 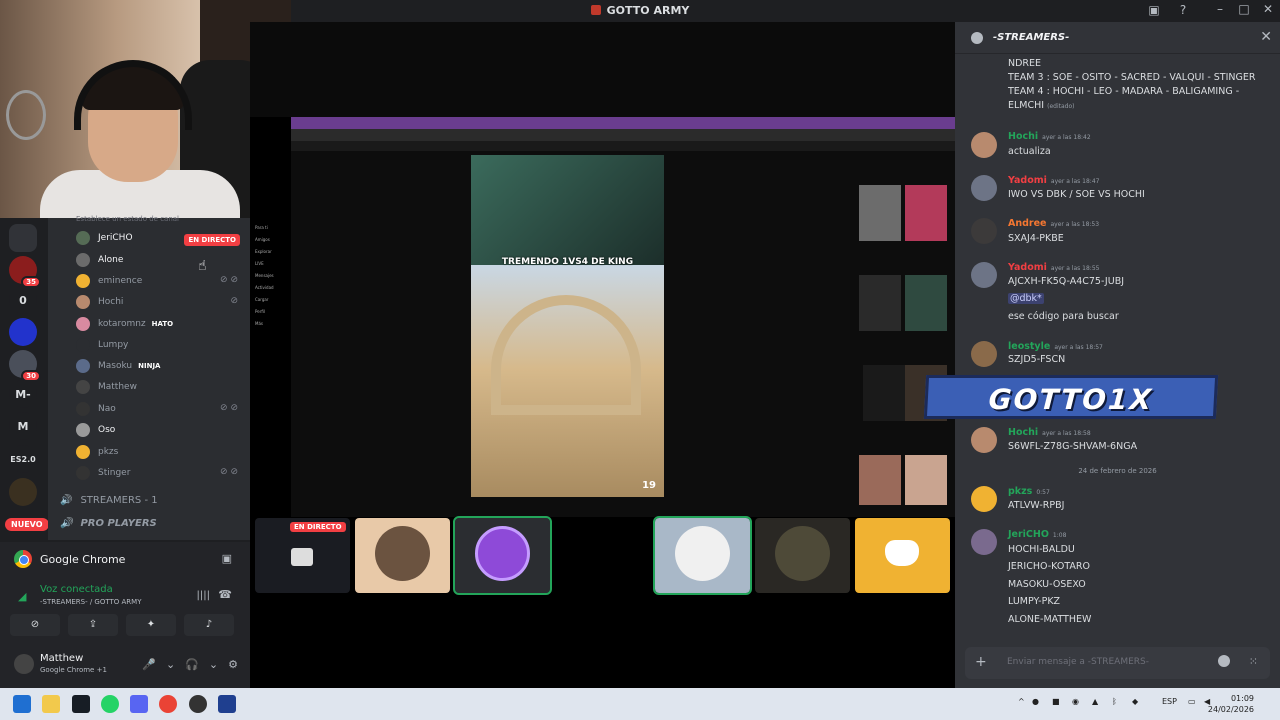 What do you see at coordinates (95, 430) in the screenshot?
I see `voice-member: Oso` at bounding box center [95, 430].